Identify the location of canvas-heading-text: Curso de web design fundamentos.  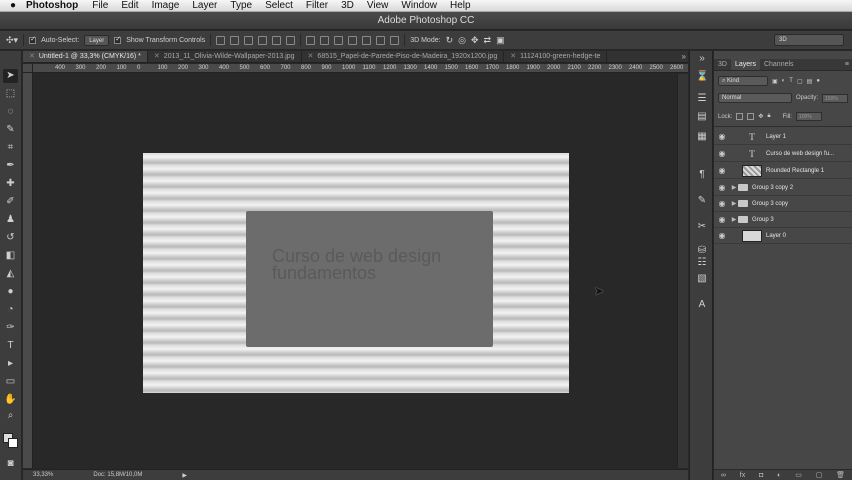
(382, 264).